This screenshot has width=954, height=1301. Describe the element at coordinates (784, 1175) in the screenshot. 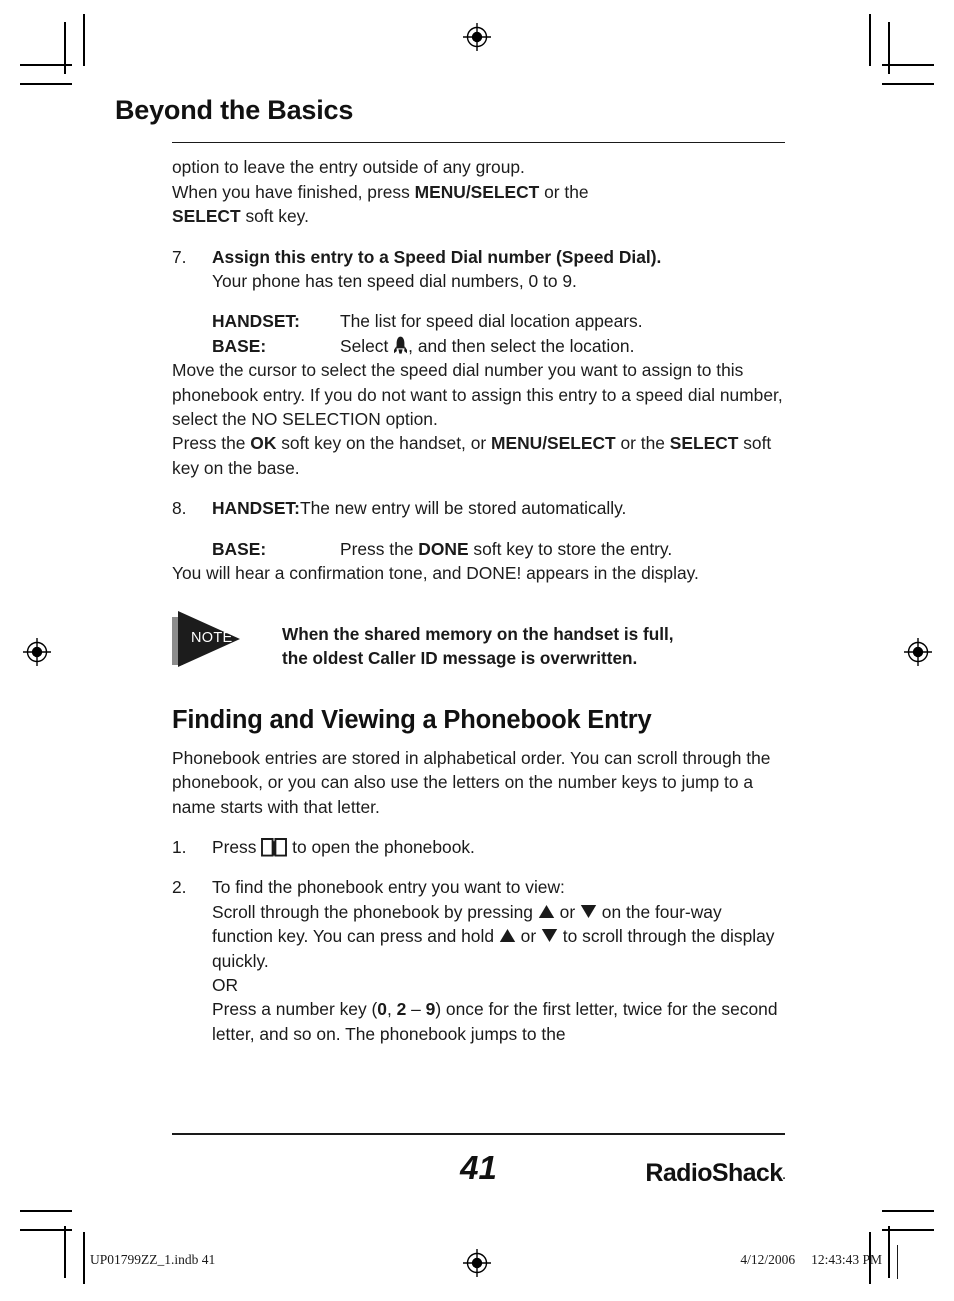

I see `brand-registered-mark: .` at that location.